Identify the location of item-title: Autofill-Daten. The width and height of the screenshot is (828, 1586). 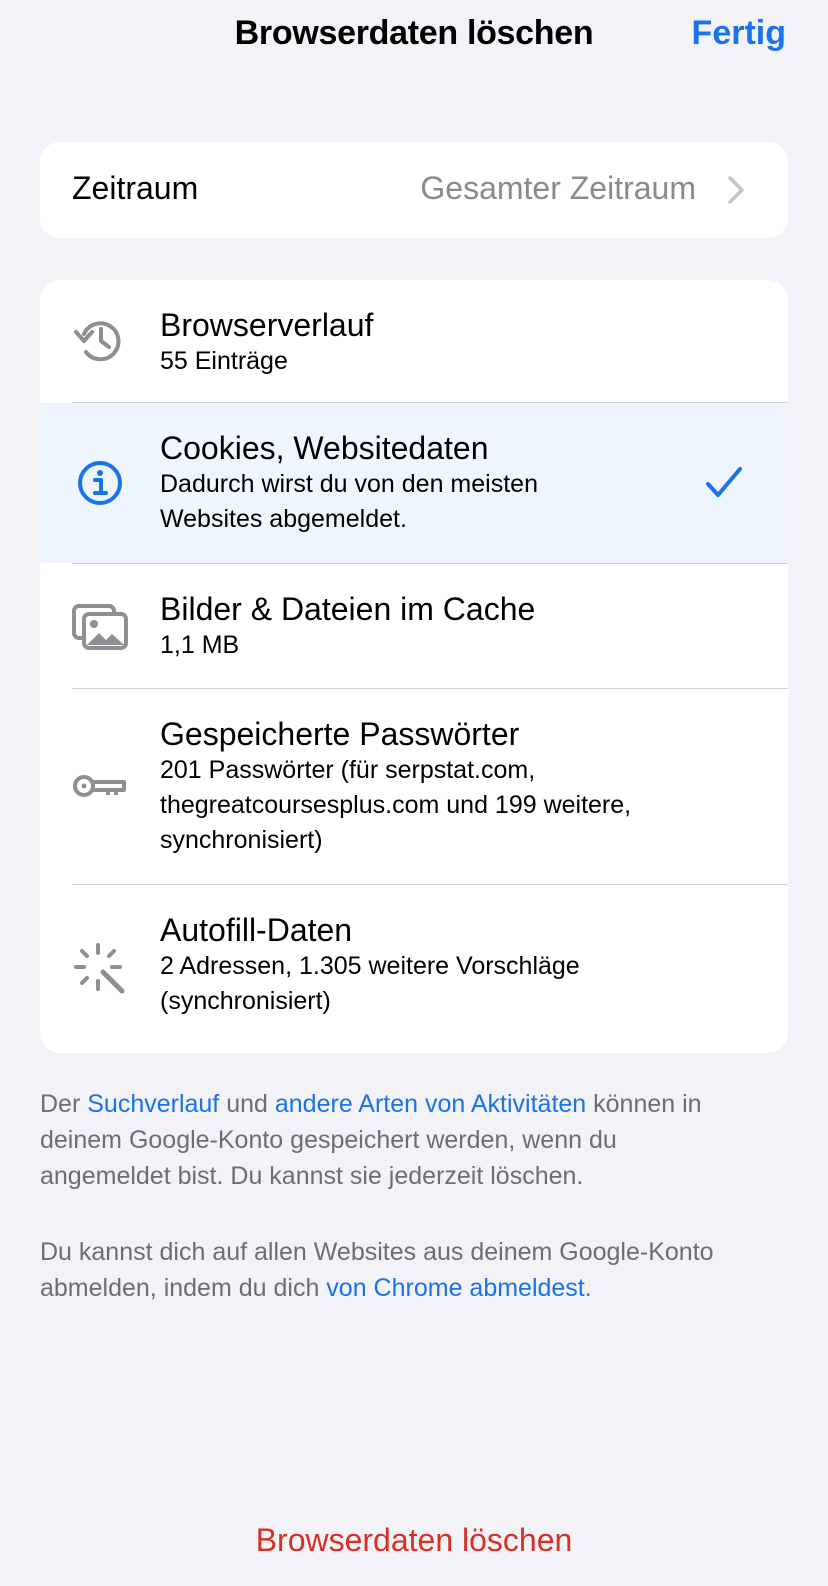
(256, 930).